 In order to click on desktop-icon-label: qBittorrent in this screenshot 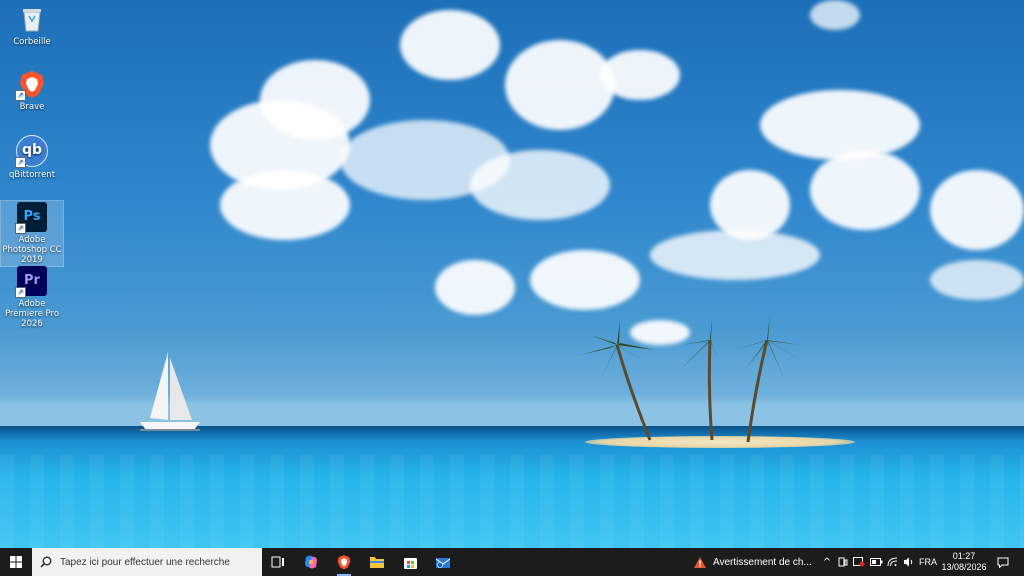, I will do `click(32, 175)`.